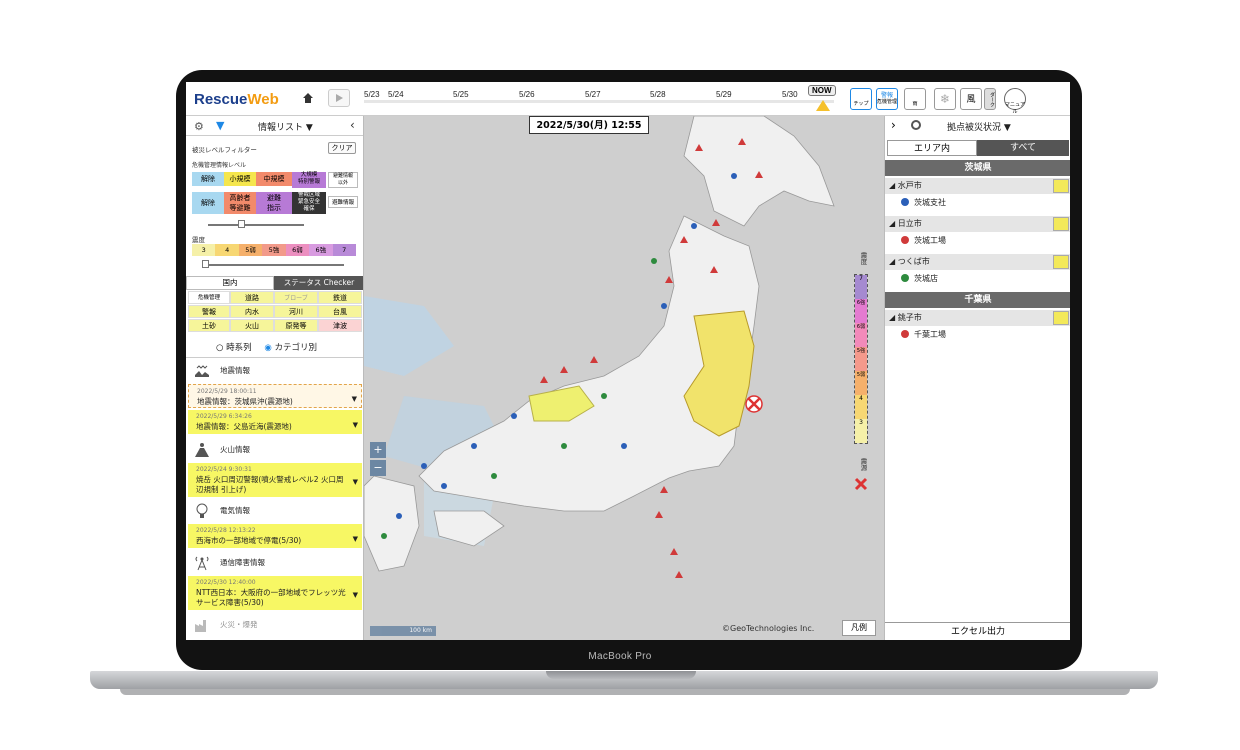 Image resolution: width=1240 pixels, height=750 pixels. Describe the element at coordinates (1023, 148) in the screenshot. I see `tab-all: すべて` at that location.